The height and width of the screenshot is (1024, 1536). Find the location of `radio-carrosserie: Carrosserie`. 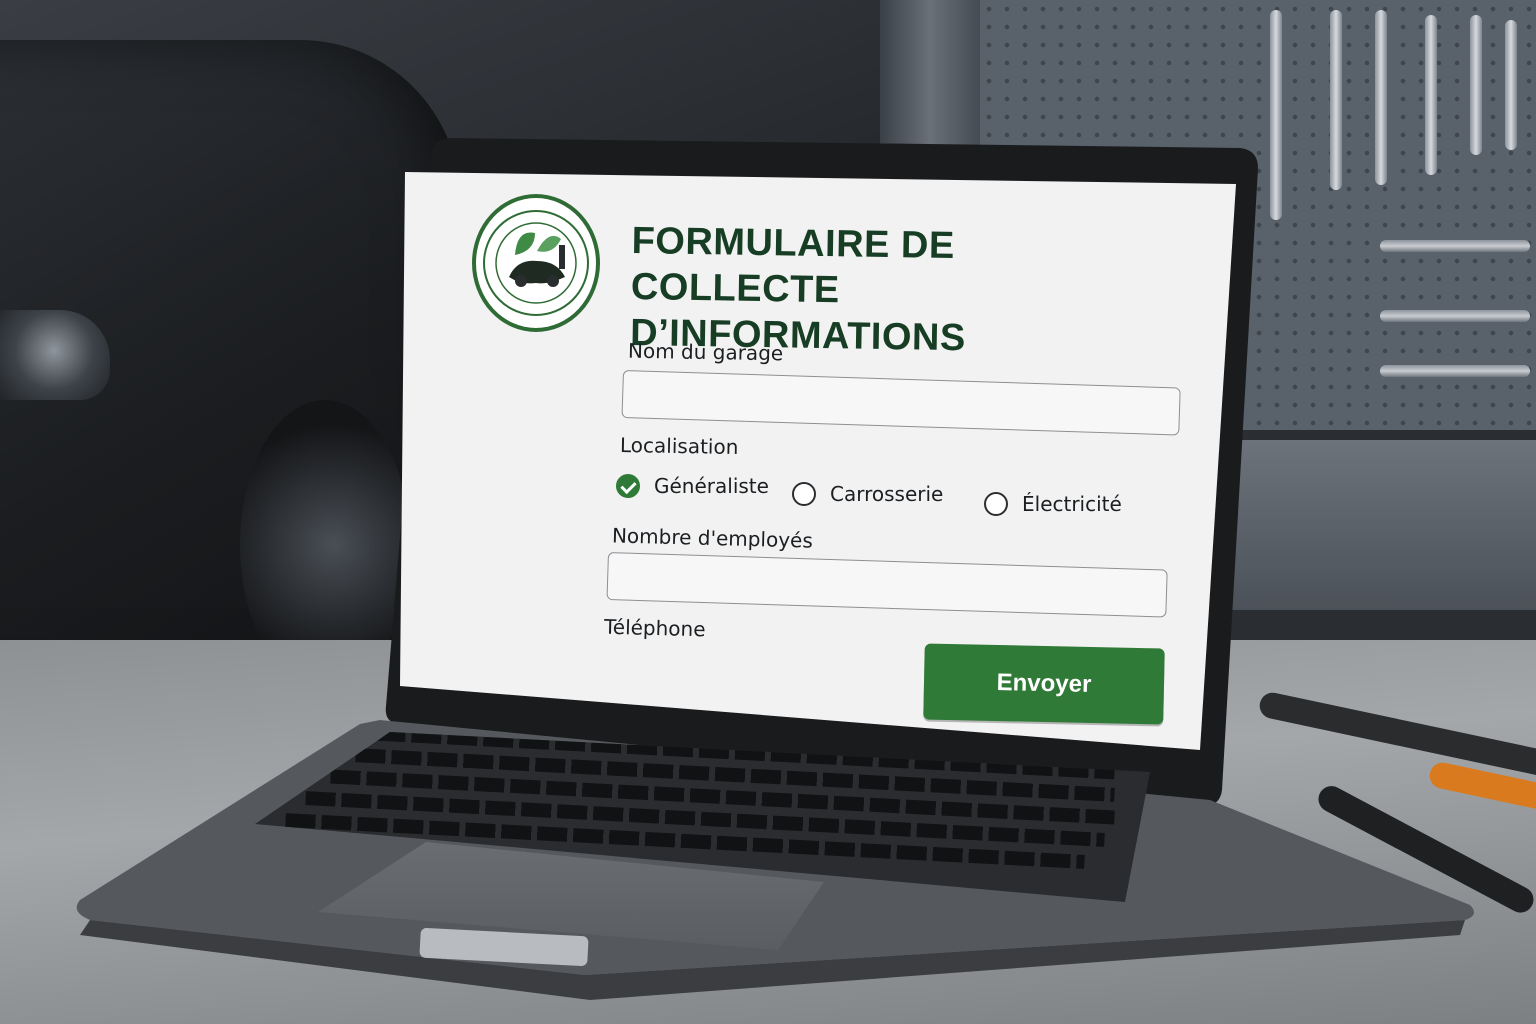

radio-carrosserie: Carrosserie is located at coordinates (867, 494).